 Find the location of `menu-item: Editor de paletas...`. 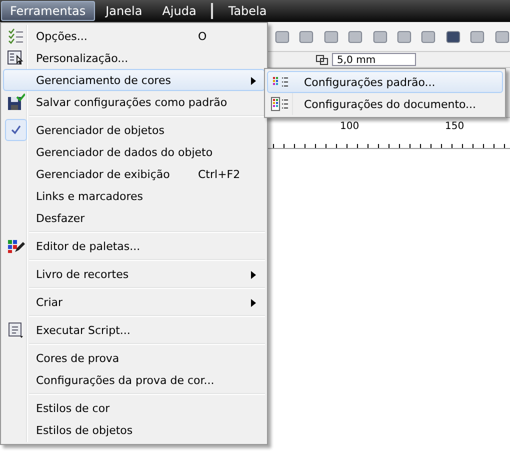

menu-item: Editor de paletas... is located at coordinates (134, 246).